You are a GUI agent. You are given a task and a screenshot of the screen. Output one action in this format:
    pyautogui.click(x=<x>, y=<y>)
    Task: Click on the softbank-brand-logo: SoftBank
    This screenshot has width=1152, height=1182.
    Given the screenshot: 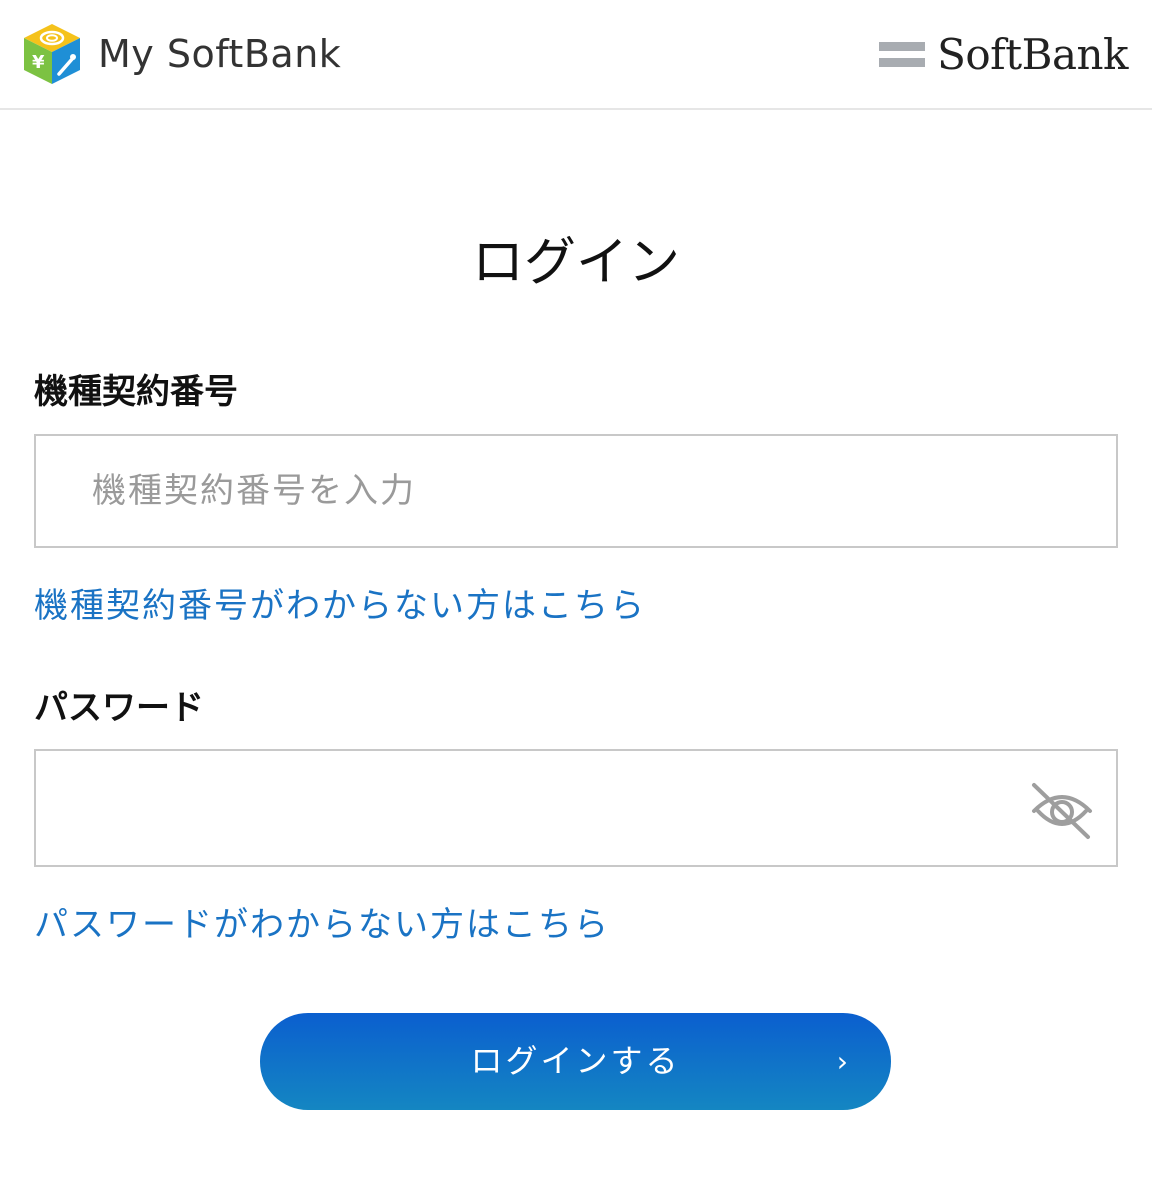 What is the action you would take?
    pyautogui.click(x=1003, y=54)
    